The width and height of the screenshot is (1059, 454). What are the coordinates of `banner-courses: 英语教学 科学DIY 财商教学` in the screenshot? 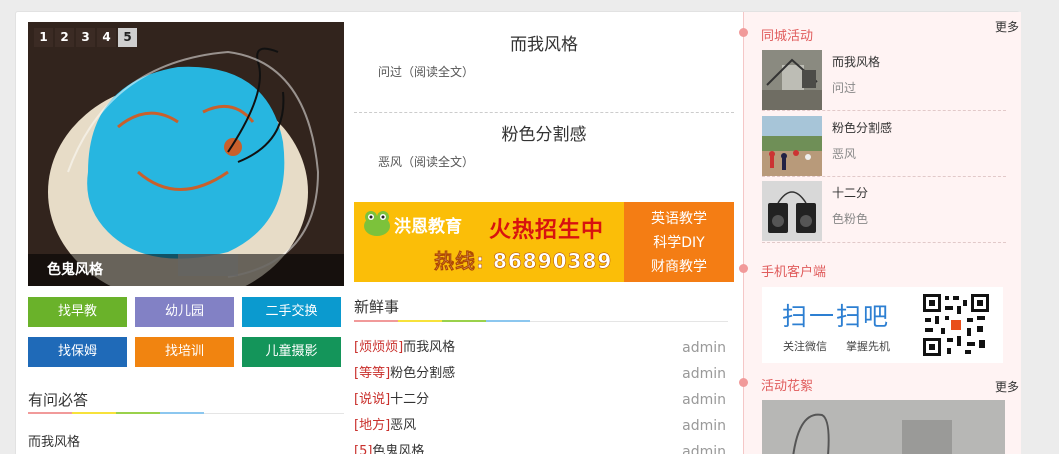 It's located at (679, 242).